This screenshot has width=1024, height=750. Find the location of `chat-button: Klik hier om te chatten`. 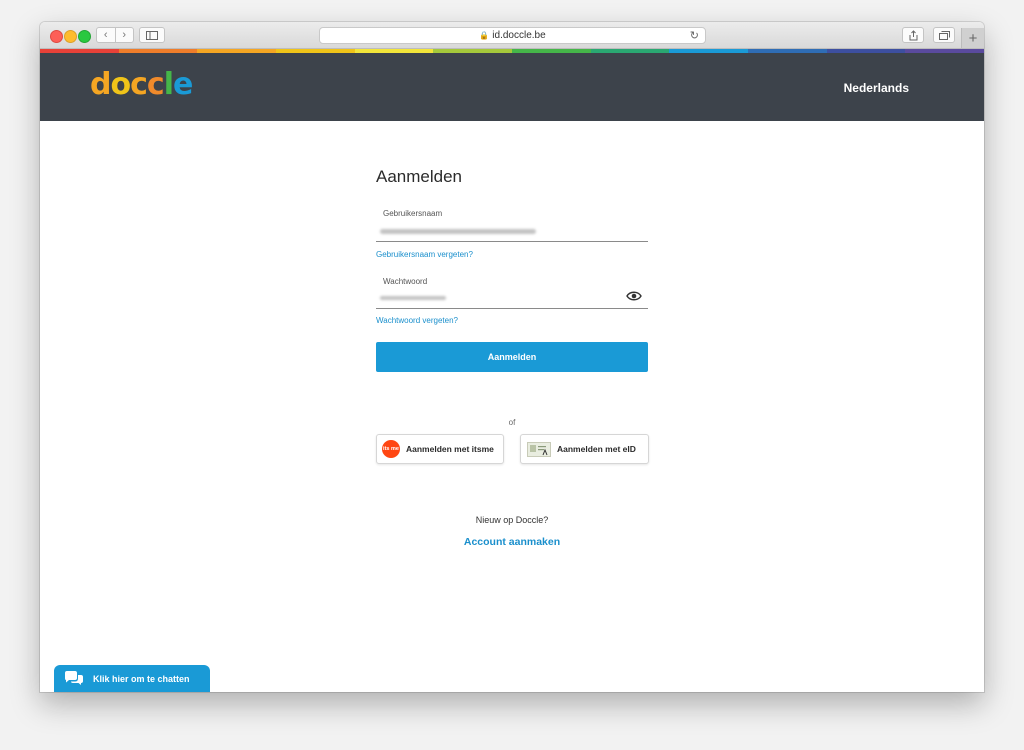

chat-button: Klik hier om te chatten is located at coordinates (132, 678).